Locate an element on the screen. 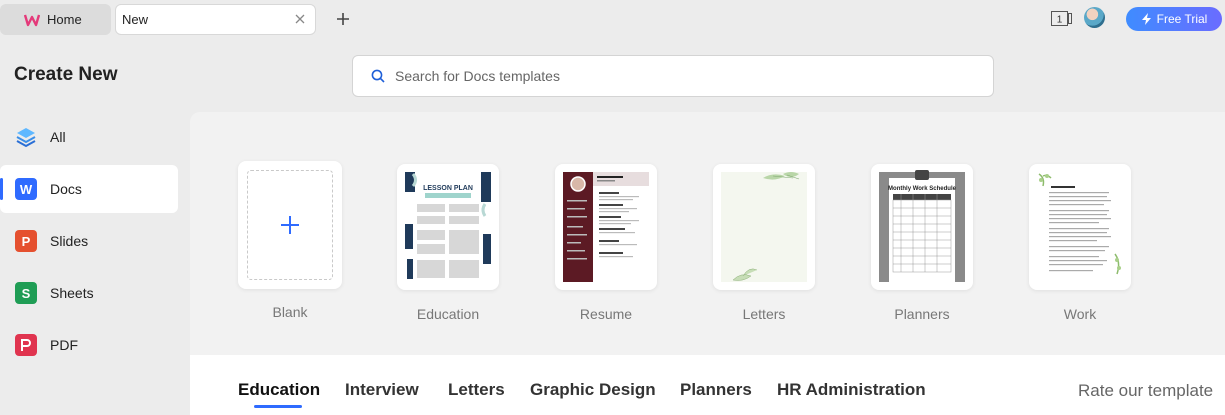 The image size is (1225, 415). active-tab-indicator is located at coordinates (278, 406).